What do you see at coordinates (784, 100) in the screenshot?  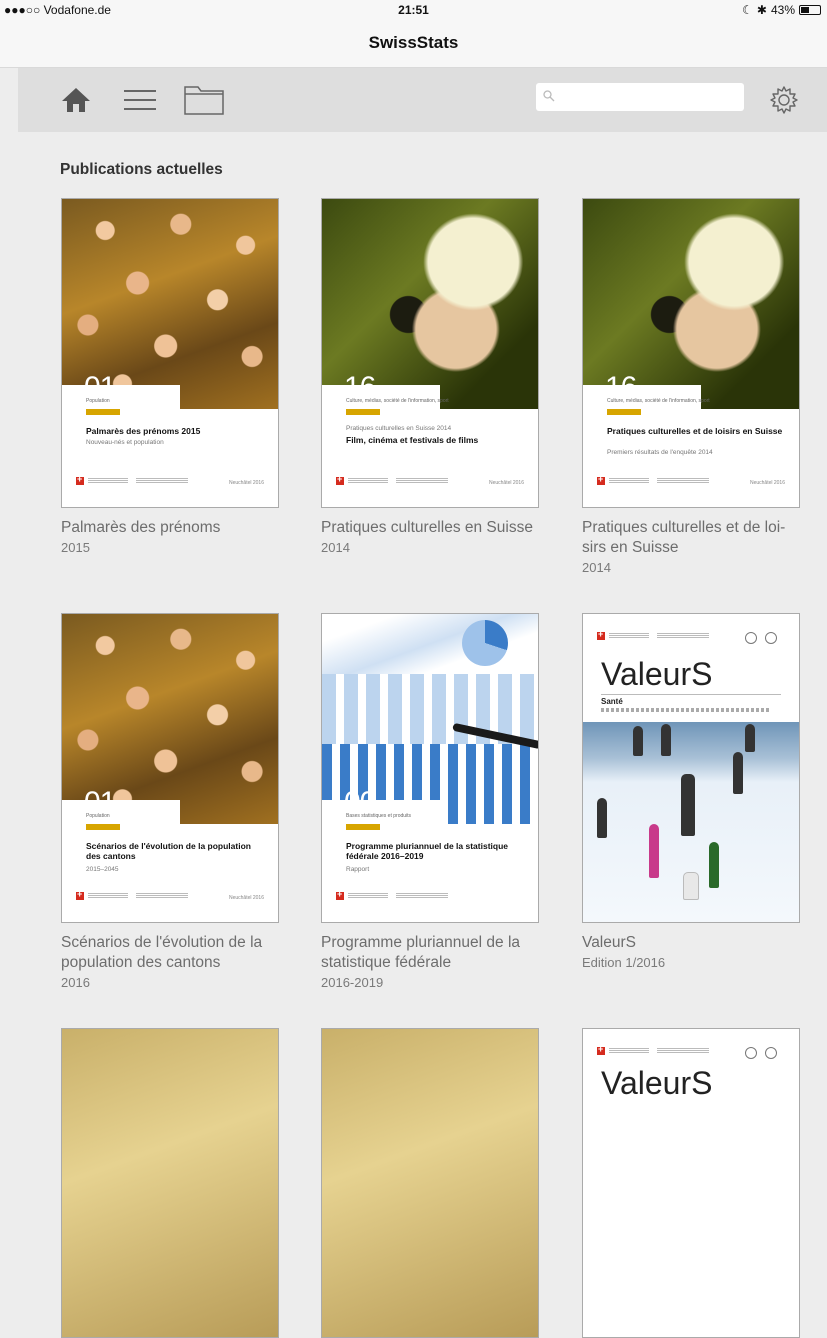 I see `gear-icon` at bounding box center [784, 100].